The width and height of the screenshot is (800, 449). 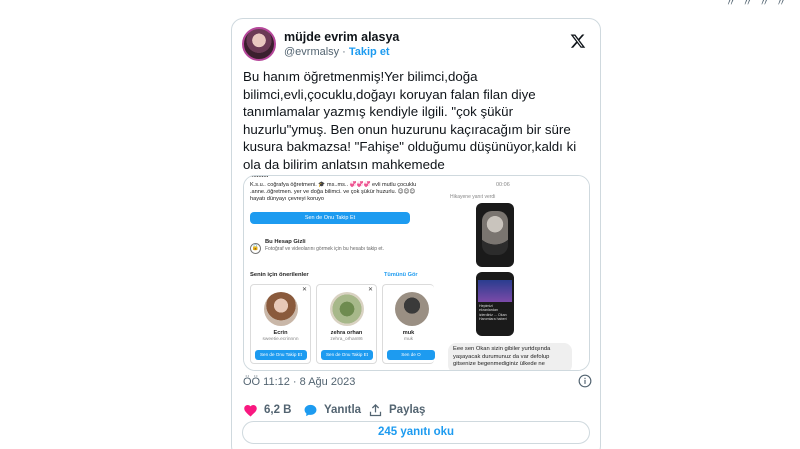 I want to click on author-handle-row: @evrmalsy · Takip et, so click(x=337, y=52).